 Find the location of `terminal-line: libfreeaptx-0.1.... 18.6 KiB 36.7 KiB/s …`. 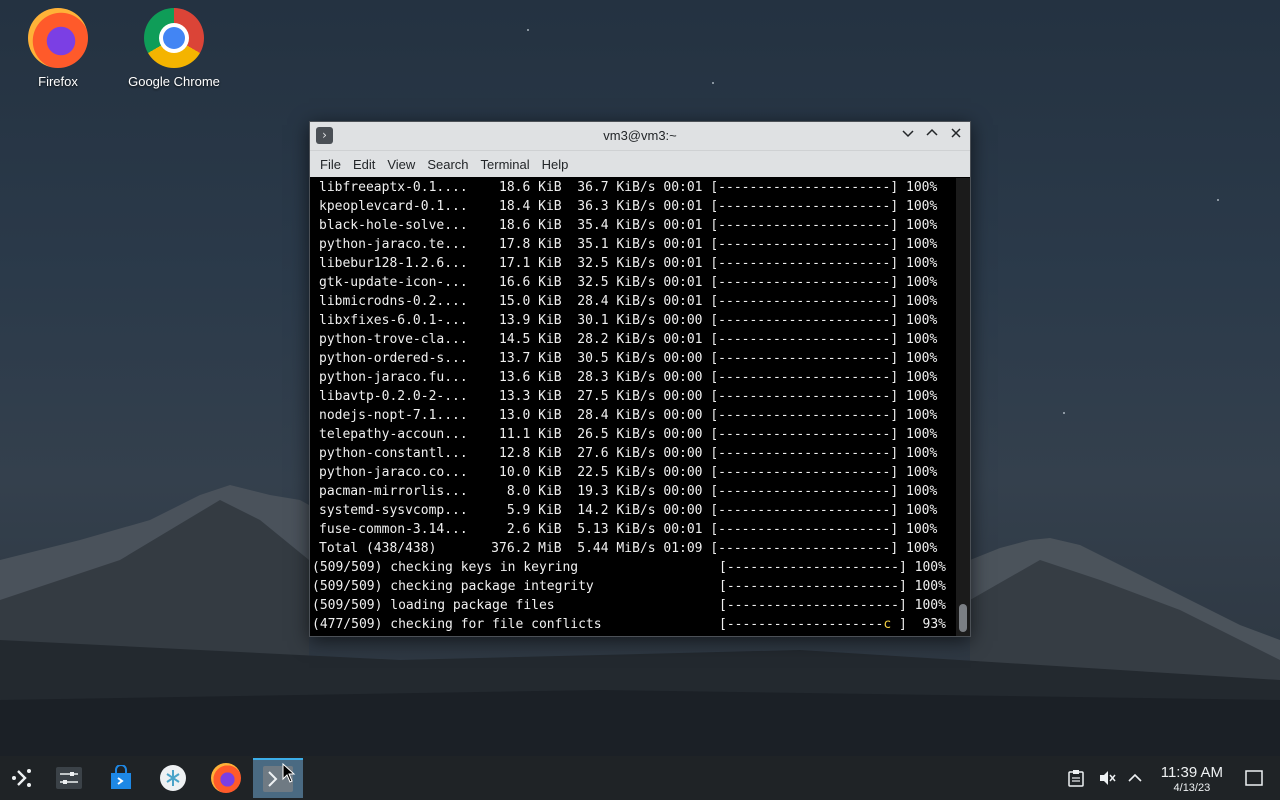

terminal-line: libfreeaptx-0.1.... 18.6 KiB 36.7 KiB/s … is located at coordinates (628, 187).